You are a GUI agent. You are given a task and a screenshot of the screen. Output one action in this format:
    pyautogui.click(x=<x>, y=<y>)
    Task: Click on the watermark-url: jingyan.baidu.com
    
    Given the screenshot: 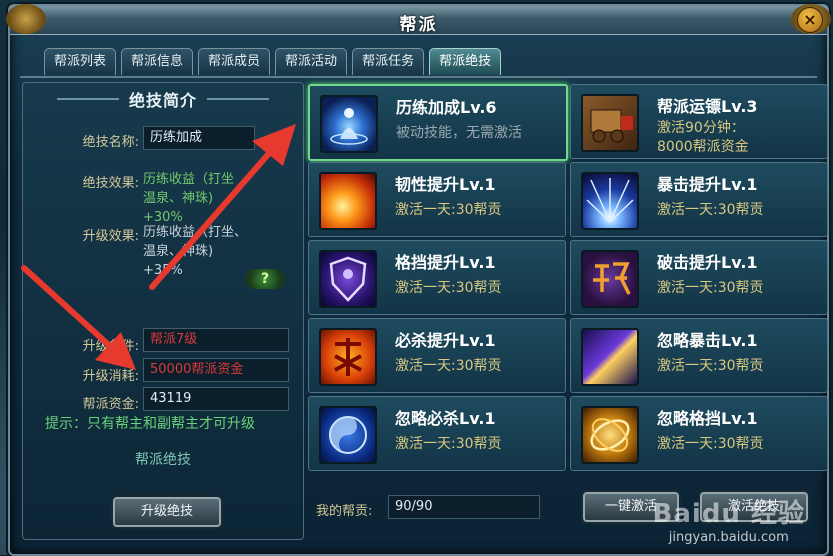 What is the action you would take?
    pyautogui.click(x=728, y=537)
    